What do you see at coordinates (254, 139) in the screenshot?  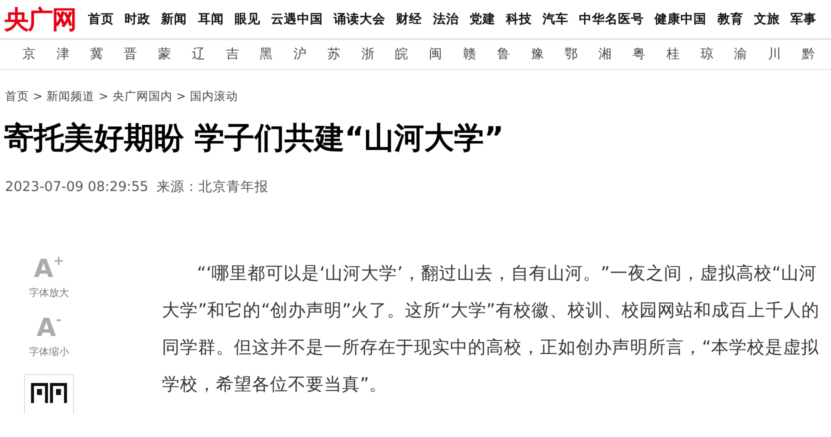 I see `article-title: 寄托美好期盼 学子们共建“山河大学”` at bounding box center [254, 139].